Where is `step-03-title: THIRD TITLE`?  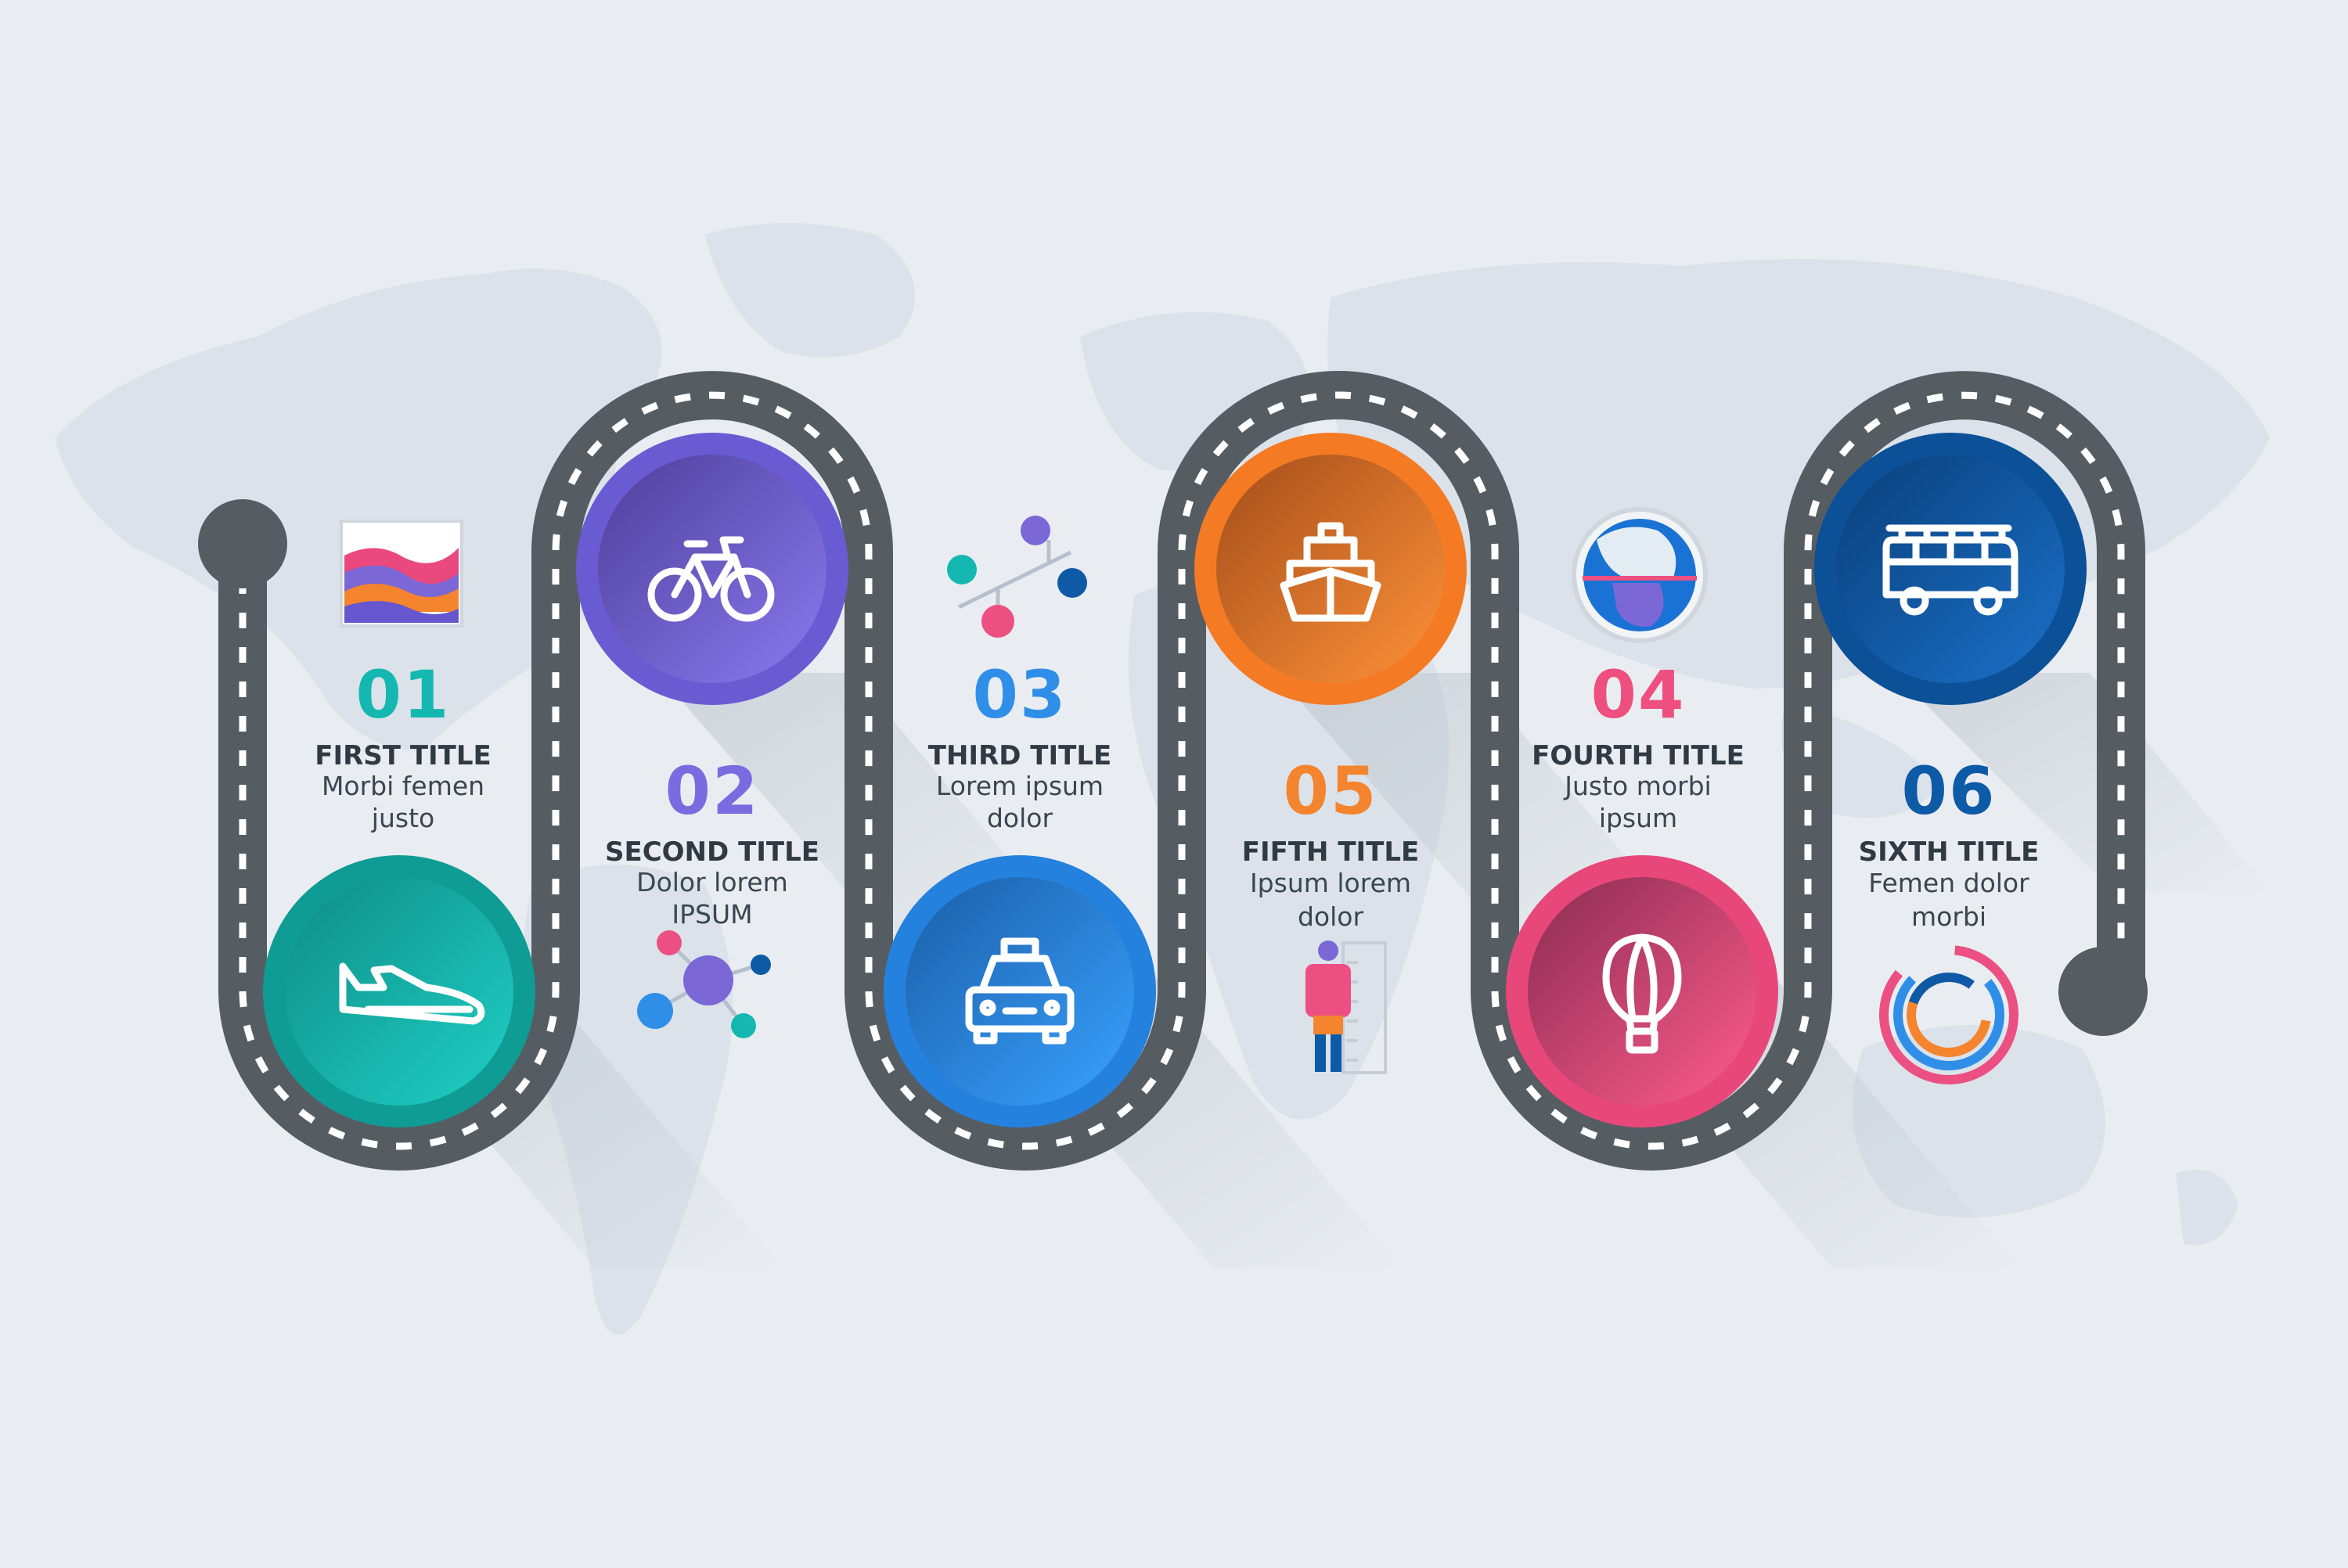
step-03-title: THIRD TITLE is located at coordinates (1019, 755).